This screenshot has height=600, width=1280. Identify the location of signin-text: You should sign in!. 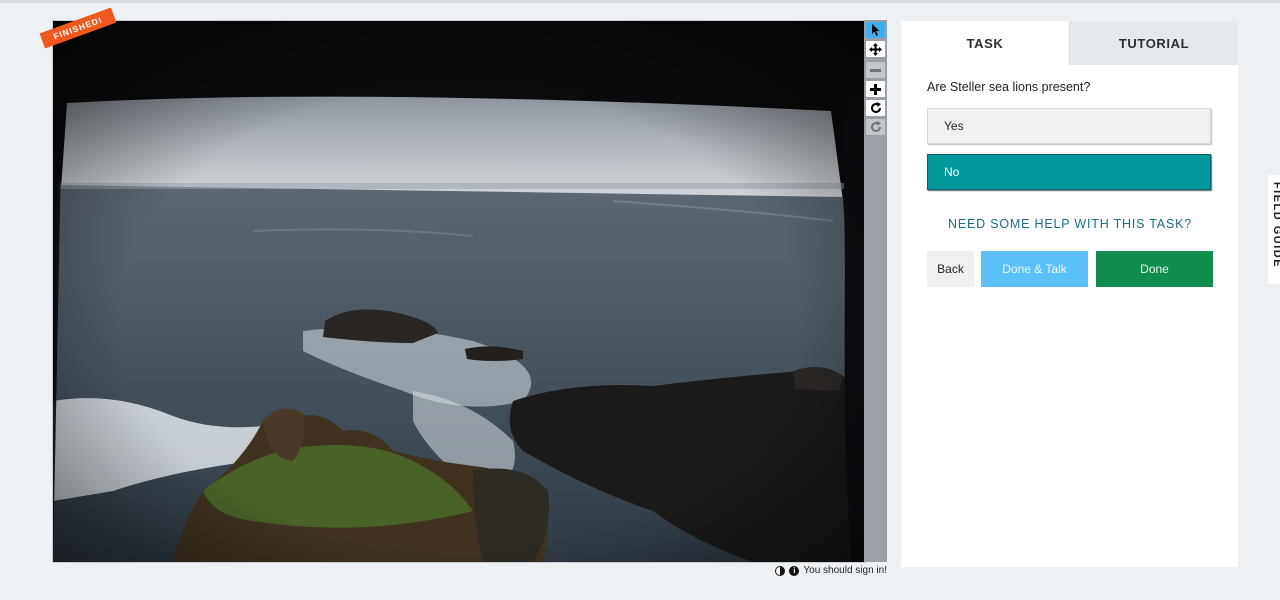
(845, 570).